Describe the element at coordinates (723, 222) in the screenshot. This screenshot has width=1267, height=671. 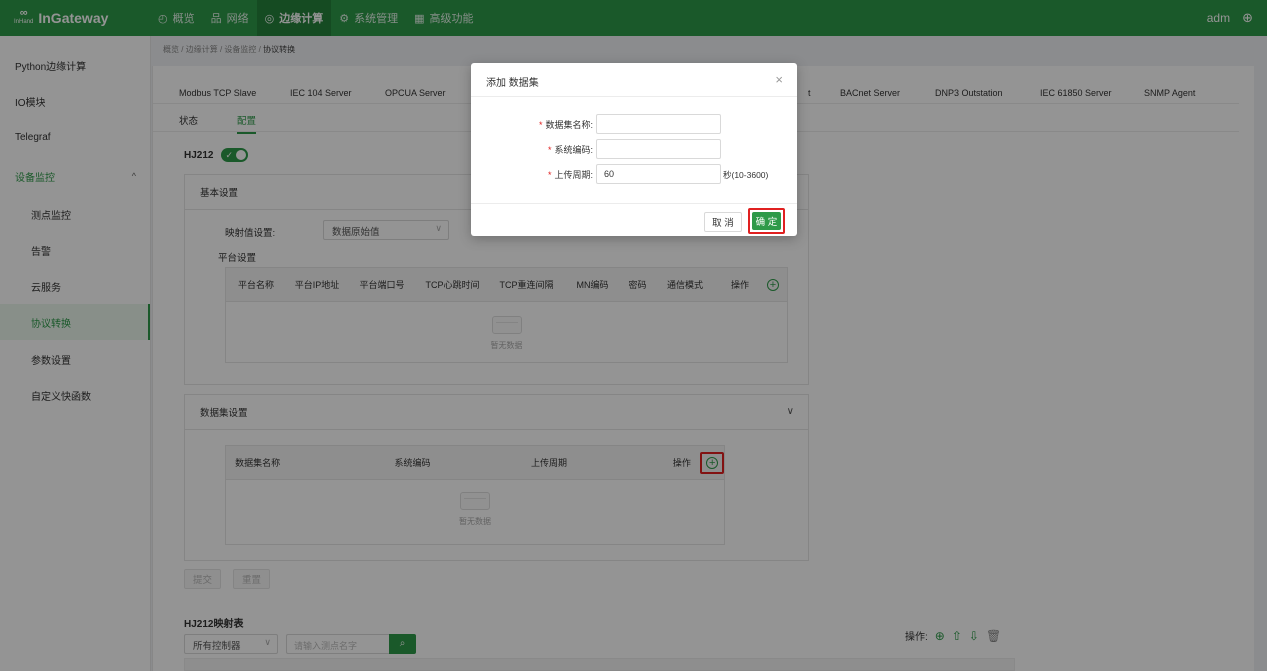
I see `cancel-button: 取 消` at that location.